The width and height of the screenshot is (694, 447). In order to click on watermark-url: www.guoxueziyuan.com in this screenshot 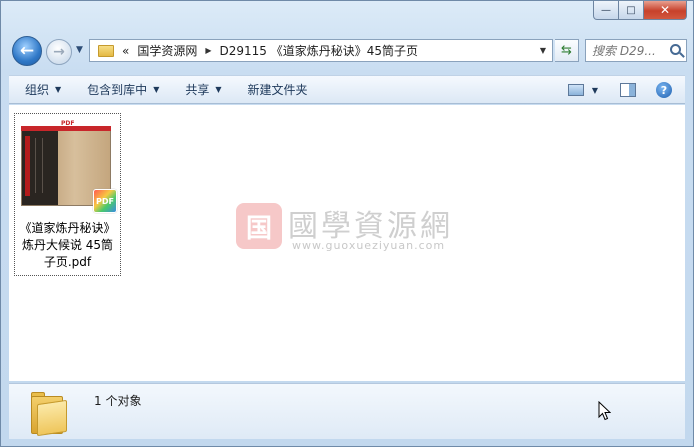, I will do `click(369, 245)`.